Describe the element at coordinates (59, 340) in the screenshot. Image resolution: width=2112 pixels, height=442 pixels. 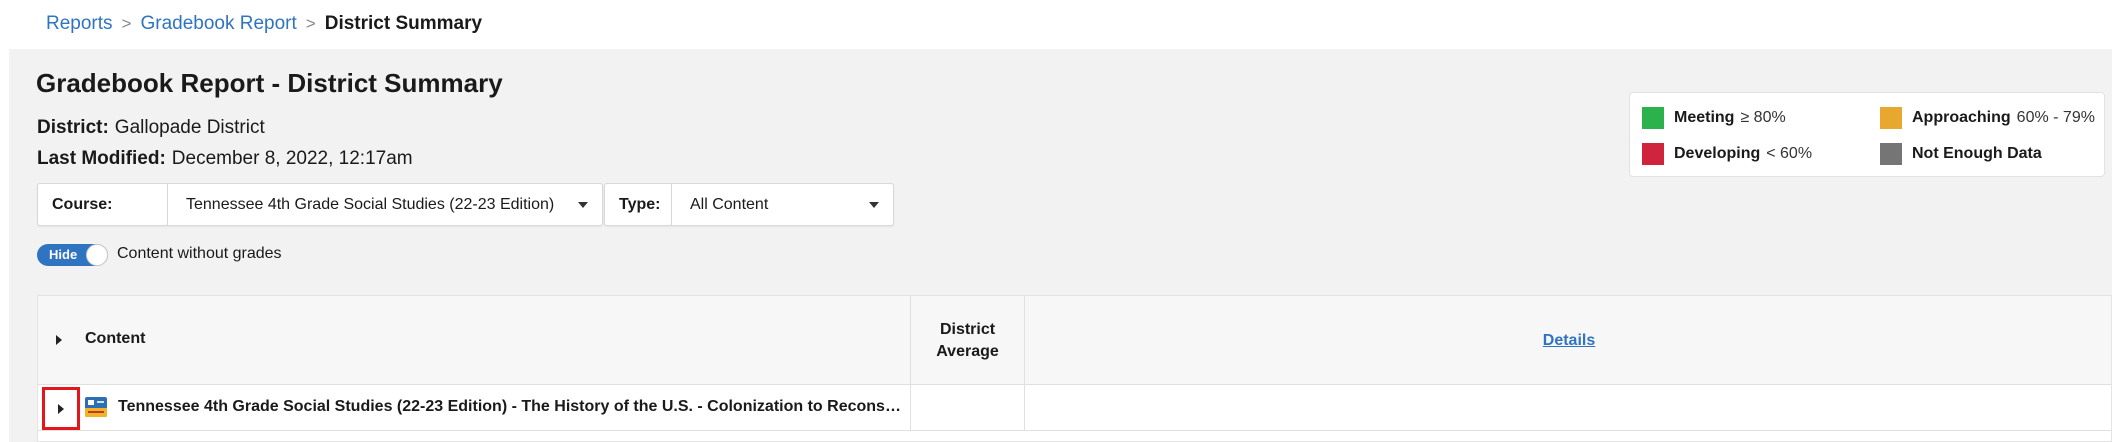
I see `expand-all-caret-icon` at that location.